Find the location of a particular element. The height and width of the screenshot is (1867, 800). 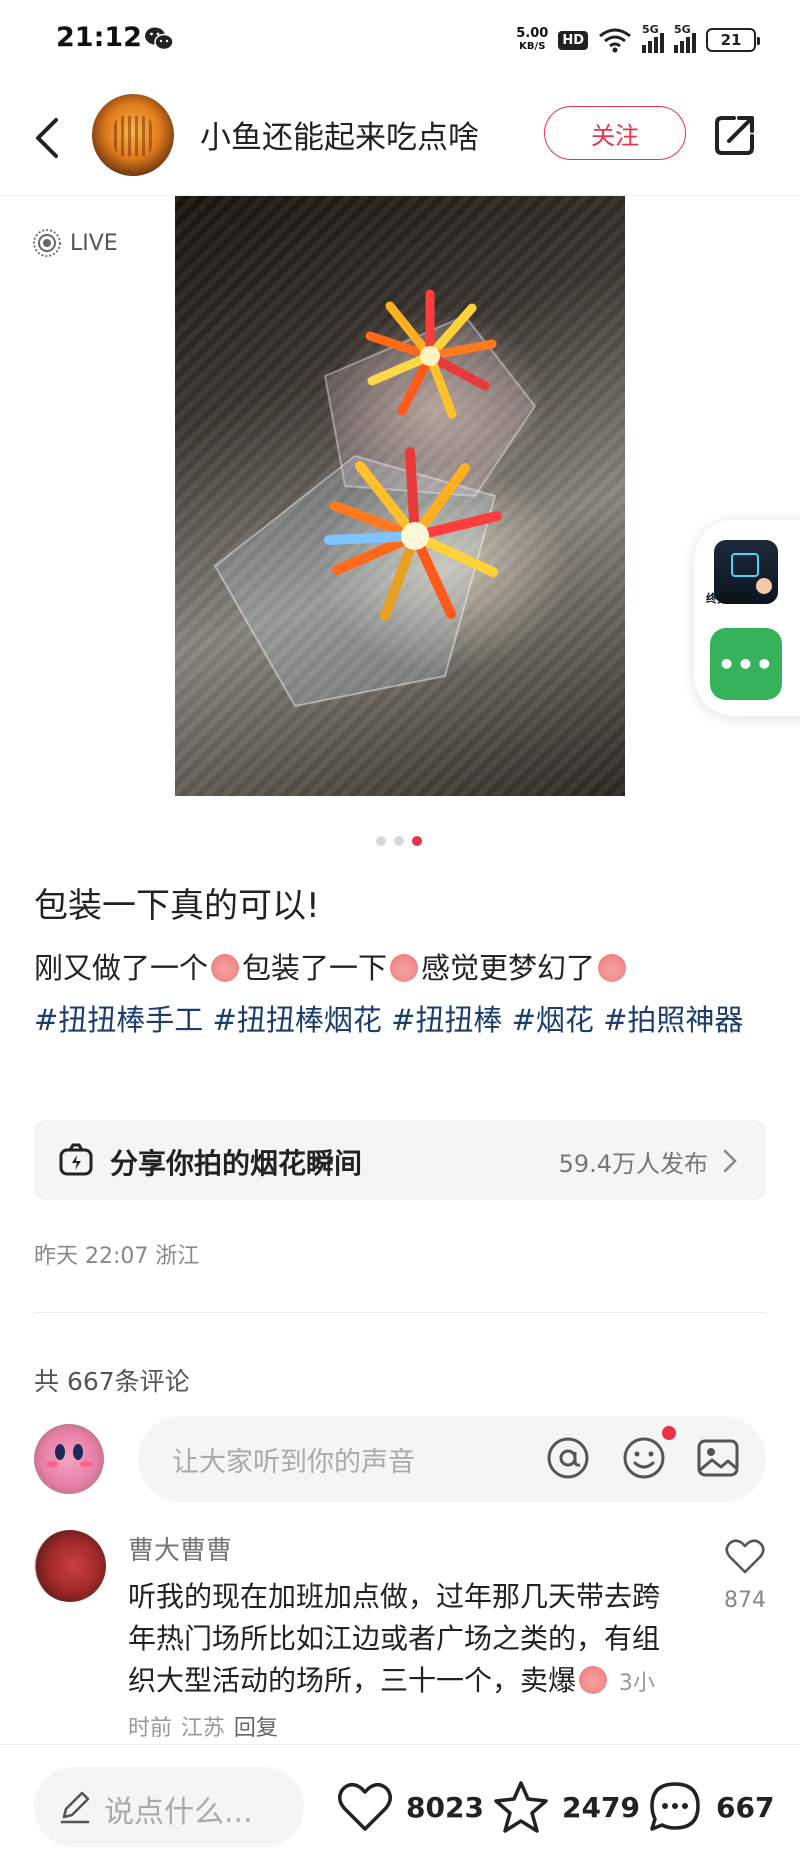

favorite-count: 2479 is located at coordinates (601, 1807).